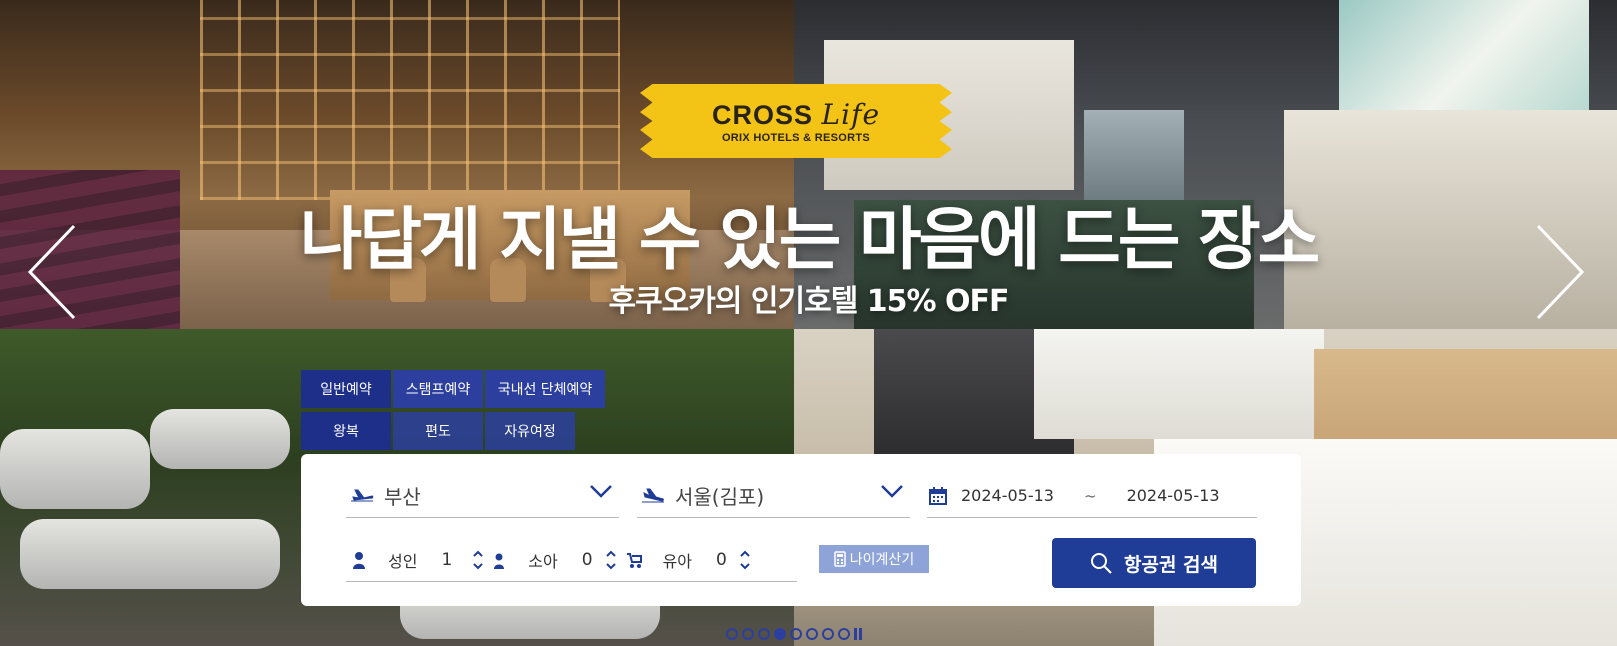 This screenshot has width=1617, height=646. What do you see at coordinates (1173, 495) in the screenshot?
I see `date-to: 2024-05-13` at bounding box center [1173, 495].